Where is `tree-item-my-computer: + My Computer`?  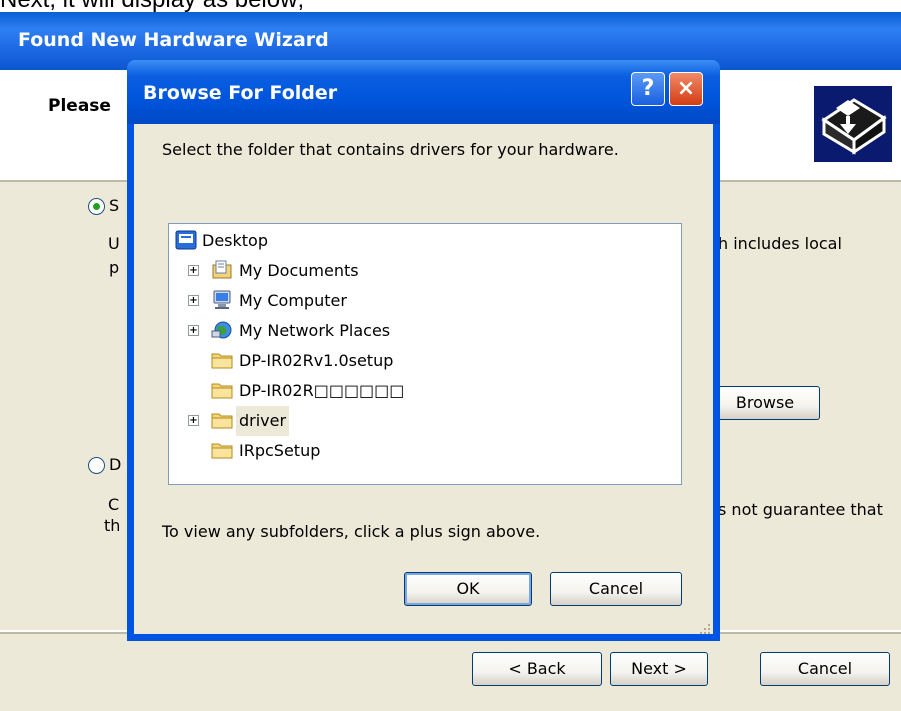
tree-item-my-computer: + My Computer is located at coordinates (419, 300).